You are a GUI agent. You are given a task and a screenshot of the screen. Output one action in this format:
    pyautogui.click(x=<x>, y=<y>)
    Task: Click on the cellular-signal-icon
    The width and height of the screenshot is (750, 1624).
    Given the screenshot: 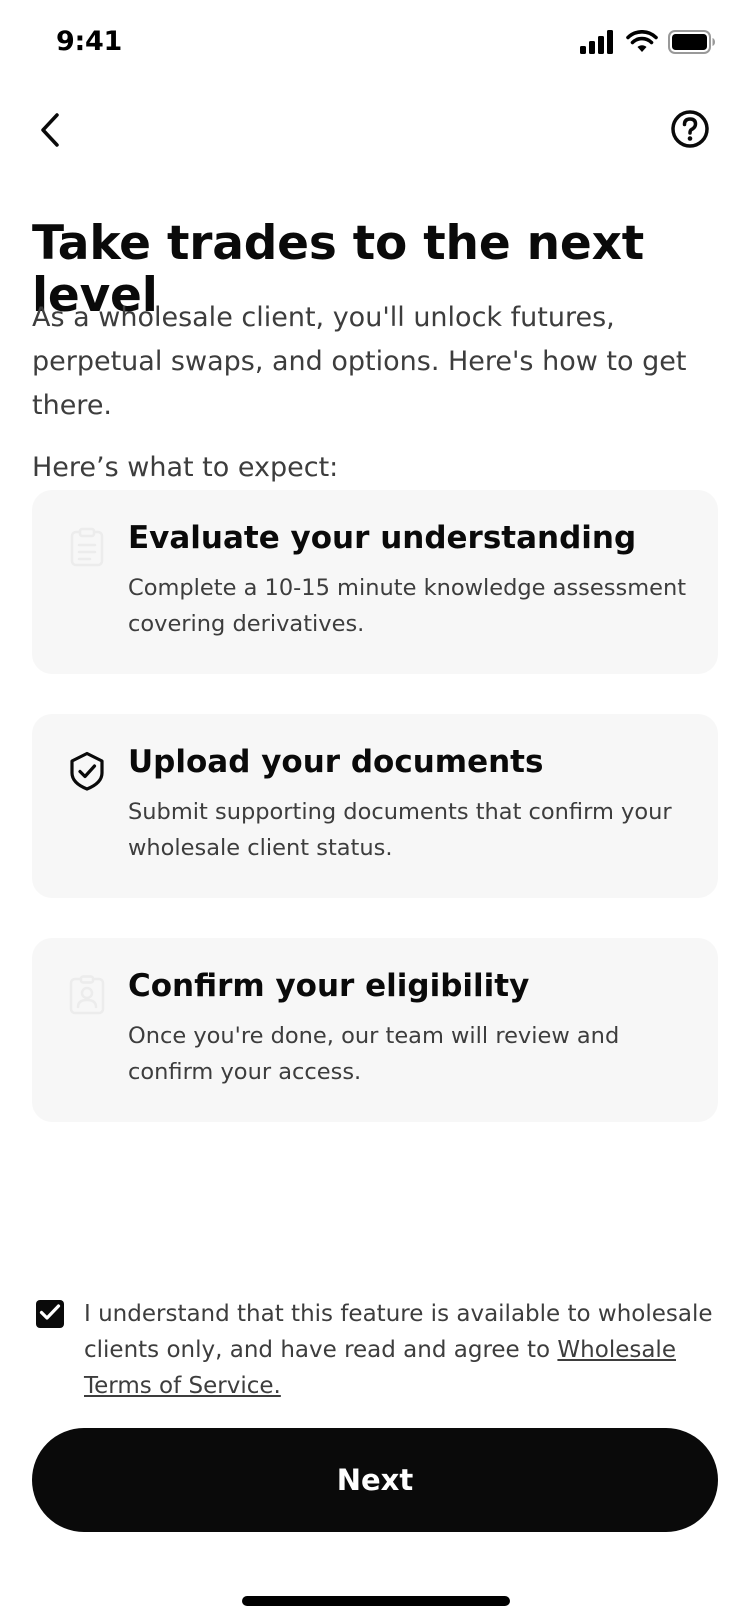 What is the action you would take?
    pyautogui.click(x=598, y=44)
    